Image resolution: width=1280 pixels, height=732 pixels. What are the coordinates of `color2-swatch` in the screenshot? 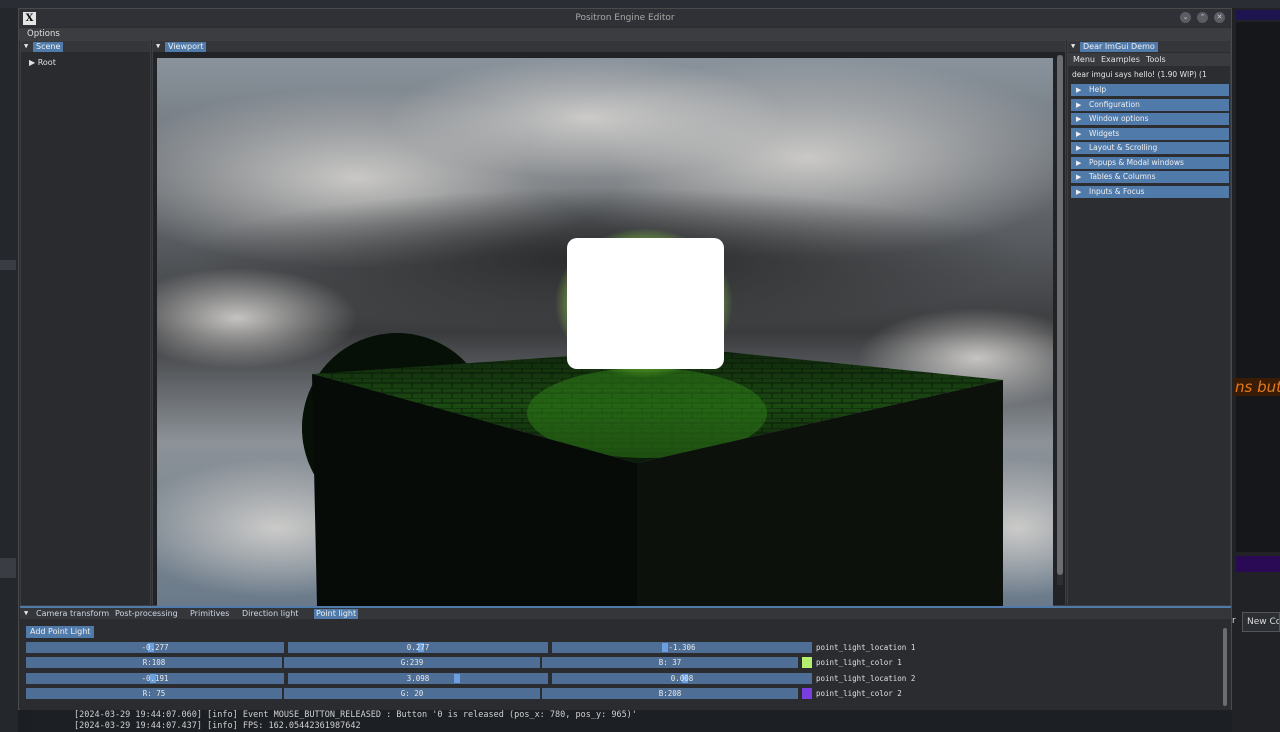 It's located at (807, 693).